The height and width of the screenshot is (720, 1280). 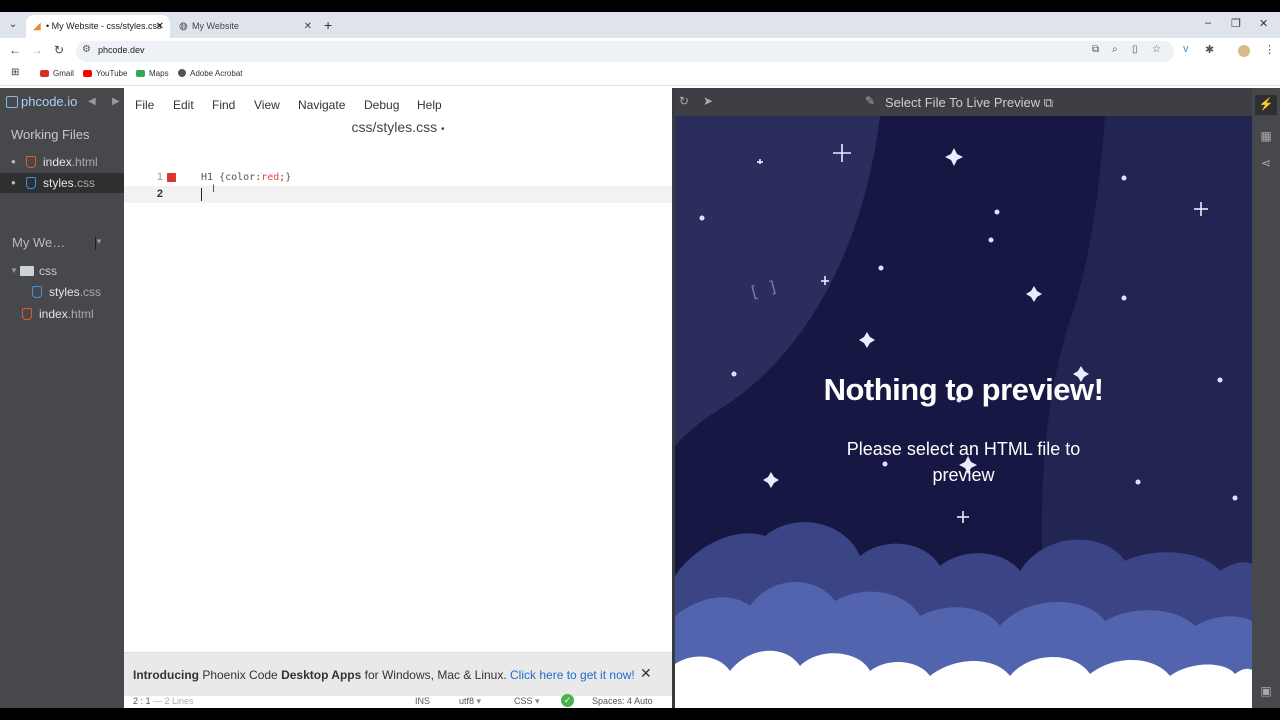 What do you see at coordinates (963, 389) in the screenshot?
I see `preview-heading: Nothing to preview!` at bounding box center [963, 389].